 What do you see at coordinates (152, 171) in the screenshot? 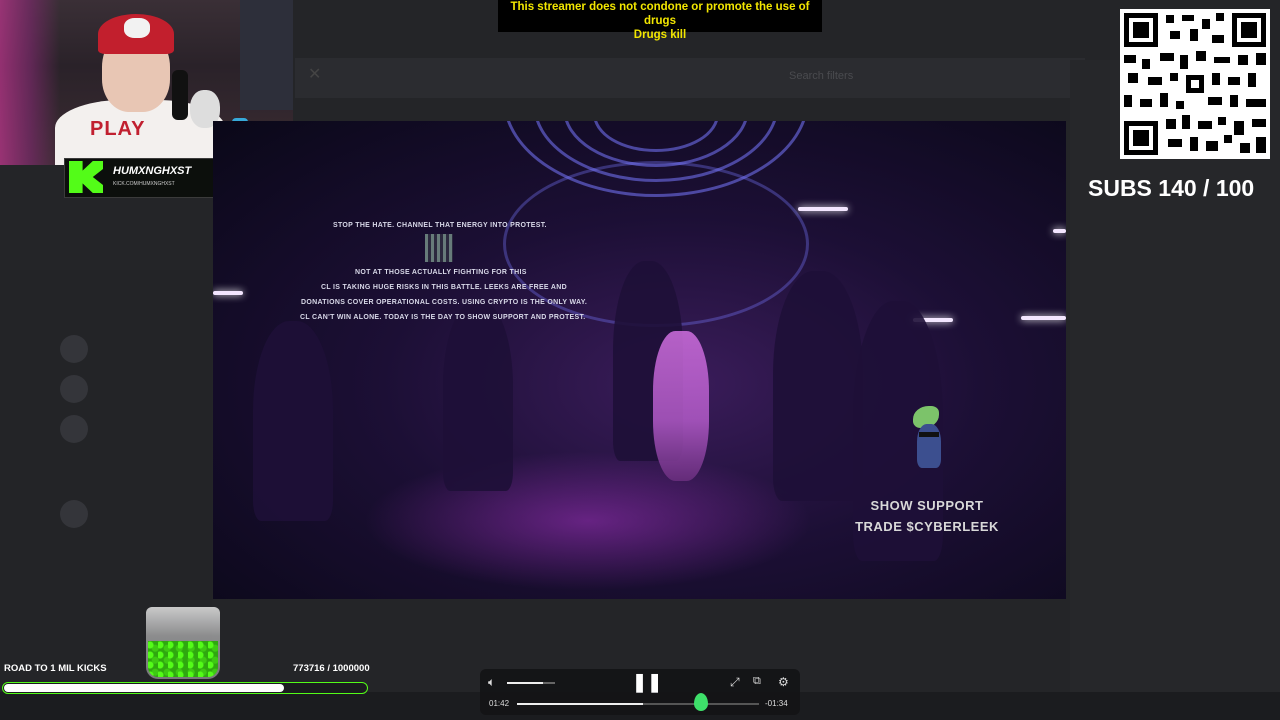
I see `kick-channel-name: HUMXNGHXST` at bounding box center [152, 171].